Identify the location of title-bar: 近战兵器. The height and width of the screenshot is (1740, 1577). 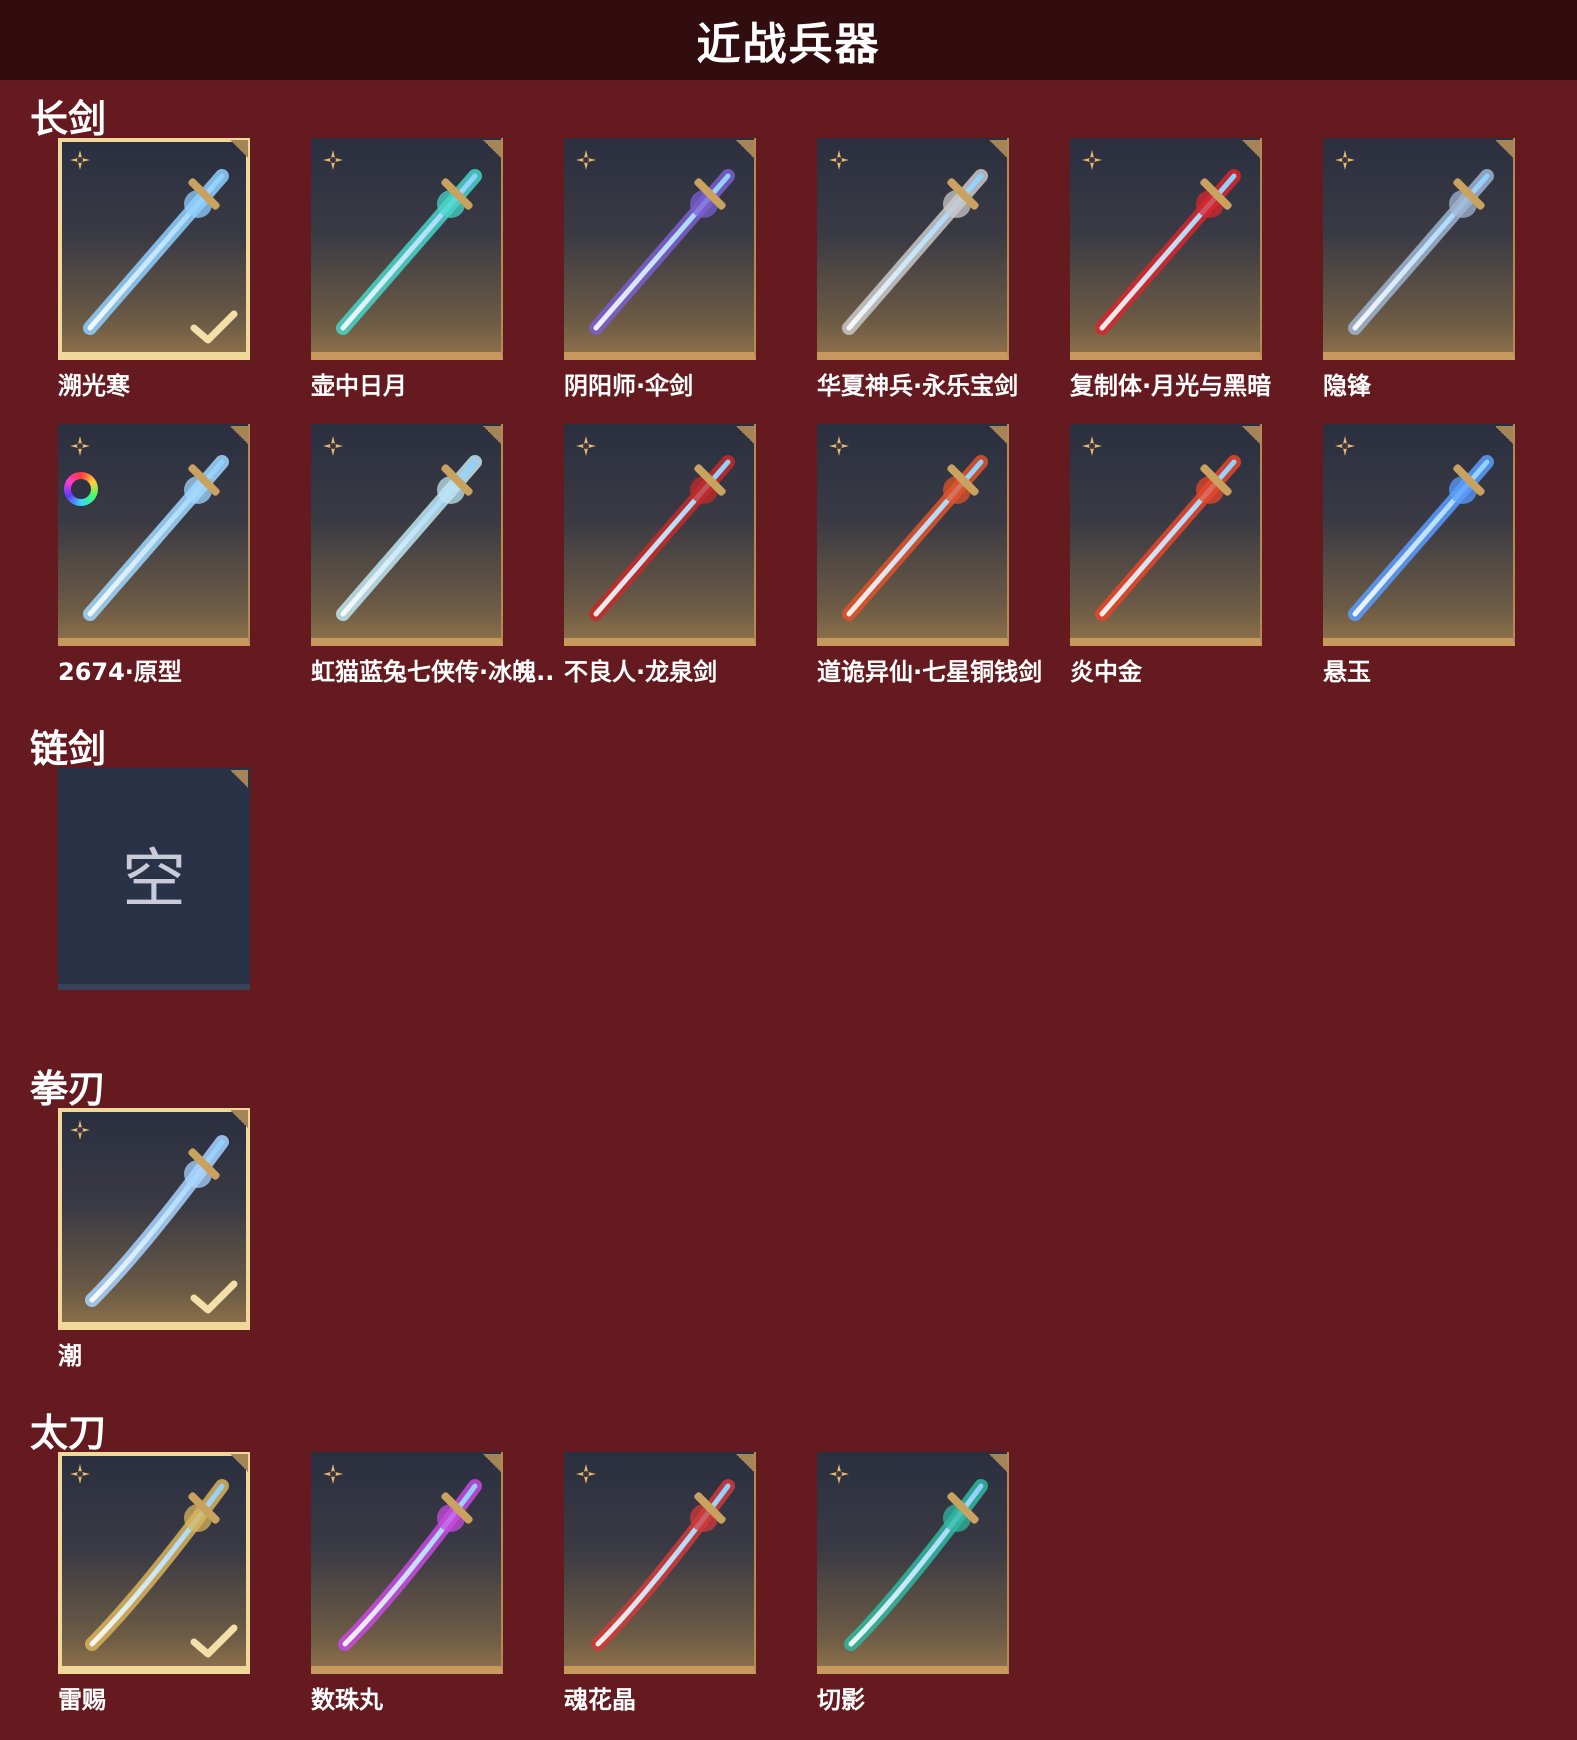
(788, 40).